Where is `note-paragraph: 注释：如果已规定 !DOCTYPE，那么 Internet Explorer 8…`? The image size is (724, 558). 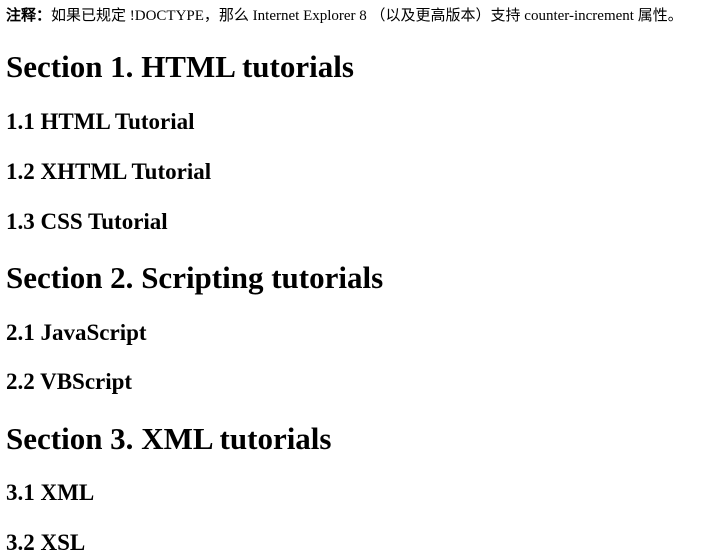
note-paragraph: 注释：如果已规定 !DOCTYPE，那么 Internet Explorer 8… is located at coordinates (344, 16).